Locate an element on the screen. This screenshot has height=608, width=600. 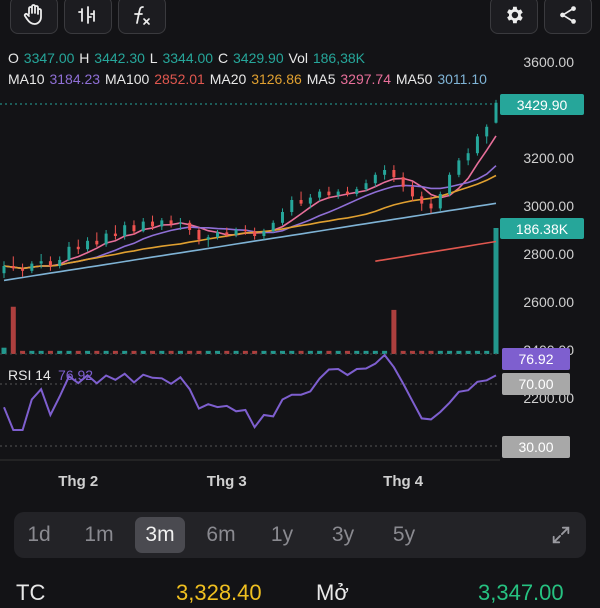
last-volume-label: 186.38K is located at coordinates (542, 229).